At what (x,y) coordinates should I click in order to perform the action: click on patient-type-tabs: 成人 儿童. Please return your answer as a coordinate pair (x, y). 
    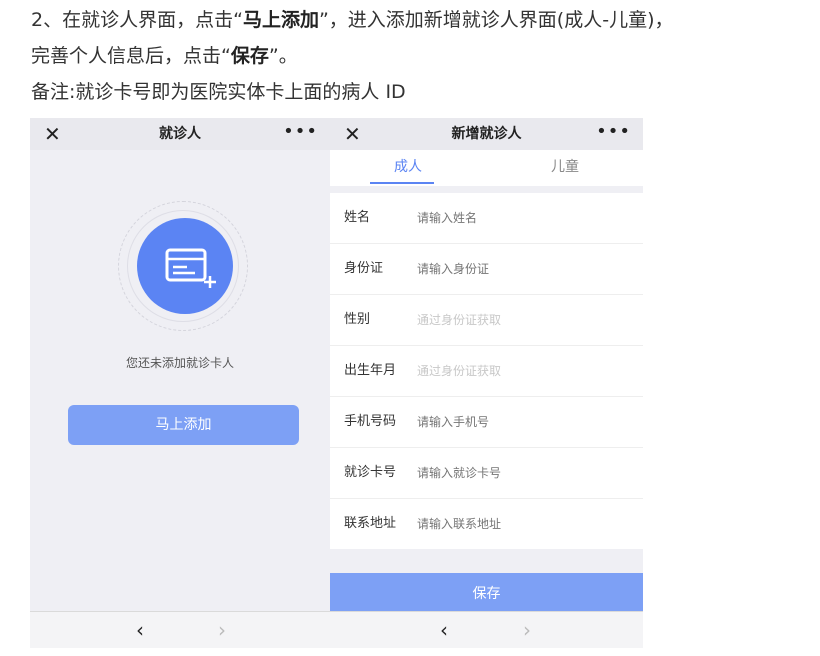
    Looking at the image, I should click on (486, 168).